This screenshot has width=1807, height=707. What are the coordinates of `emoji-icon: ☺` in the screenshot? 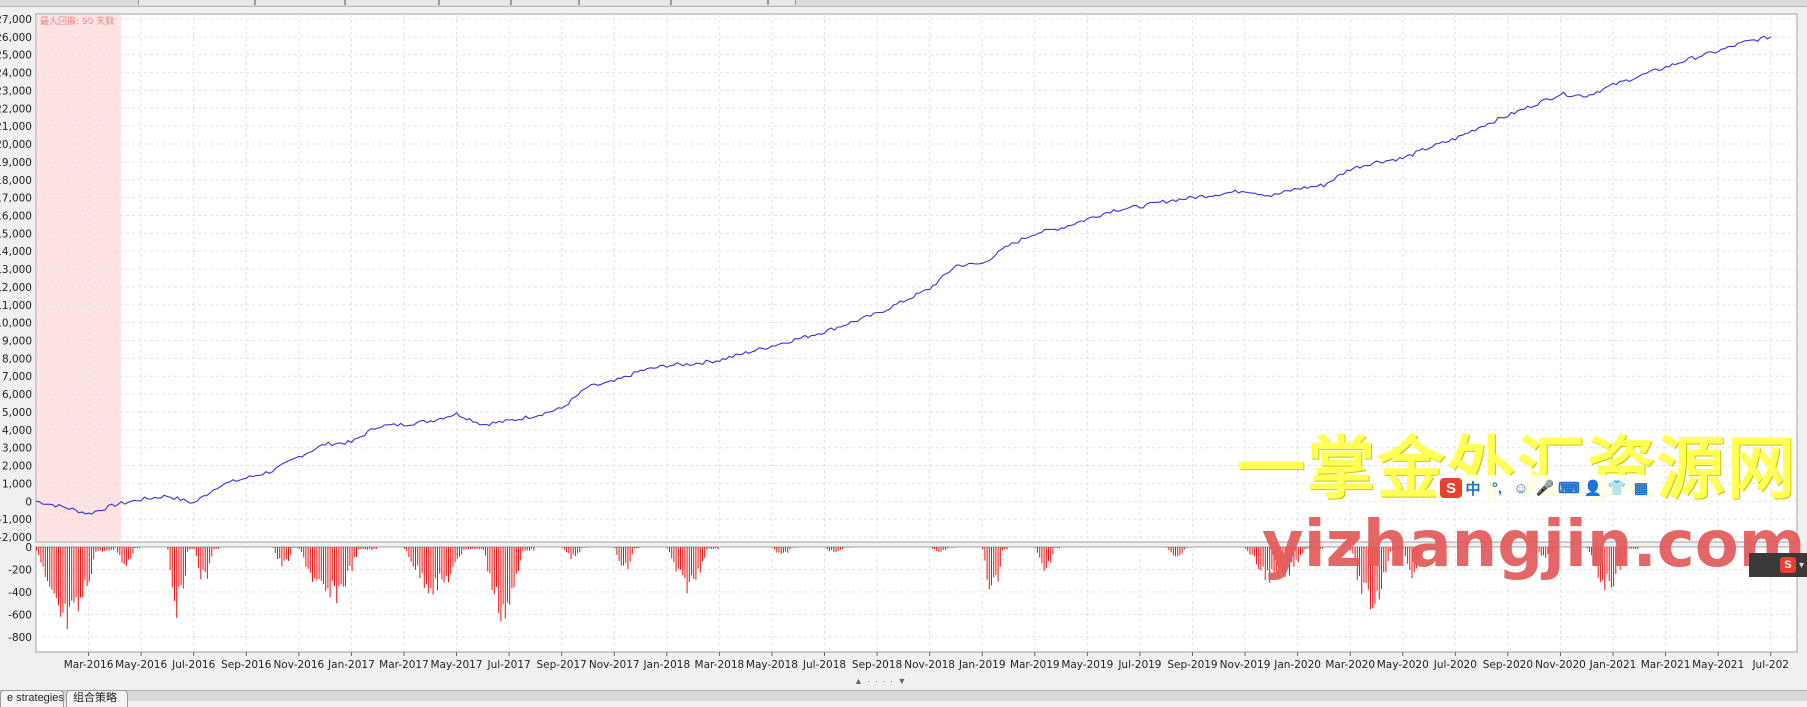 It's located at (1521, 488).